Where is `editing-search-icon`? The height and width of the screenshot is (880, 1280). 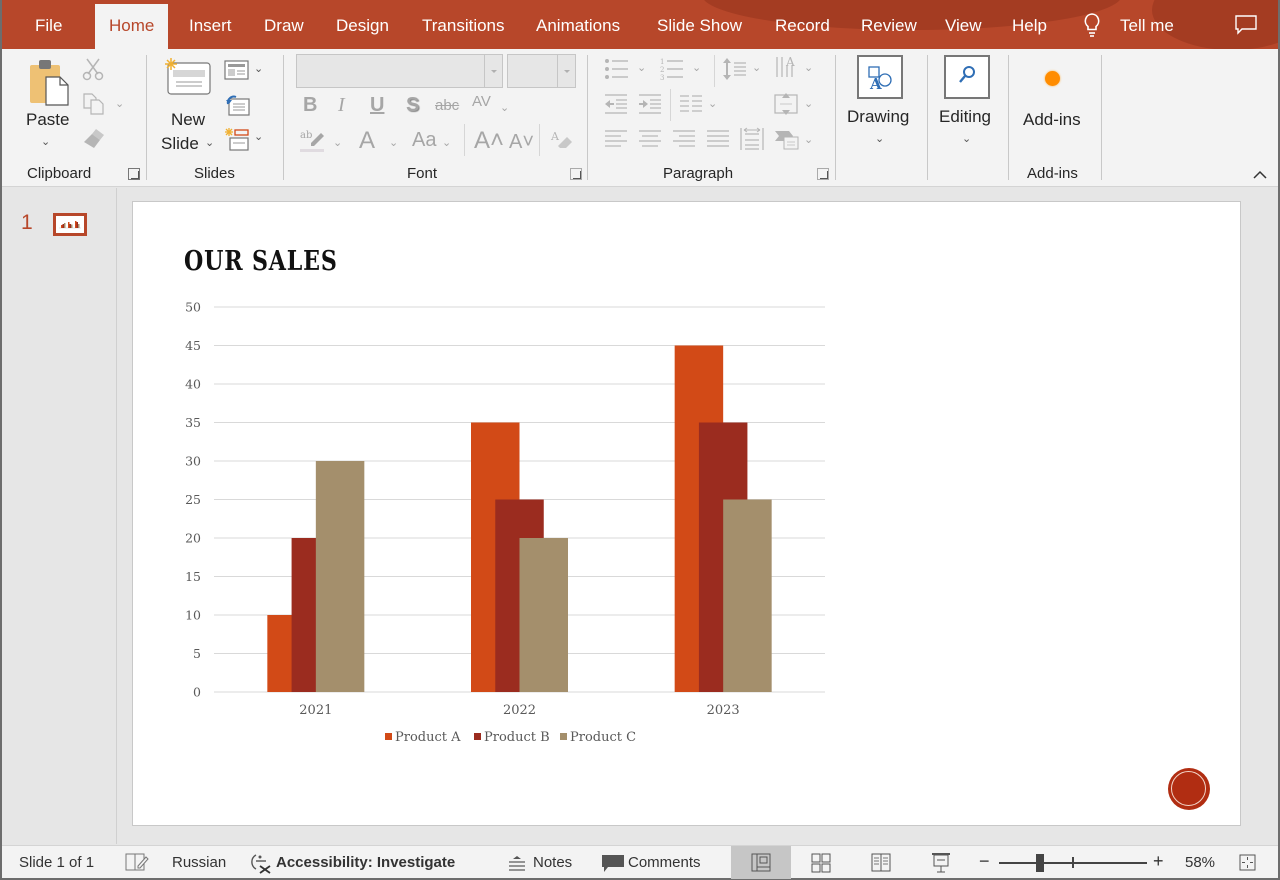
editing-search-icon is located at coordinates (967, 77).